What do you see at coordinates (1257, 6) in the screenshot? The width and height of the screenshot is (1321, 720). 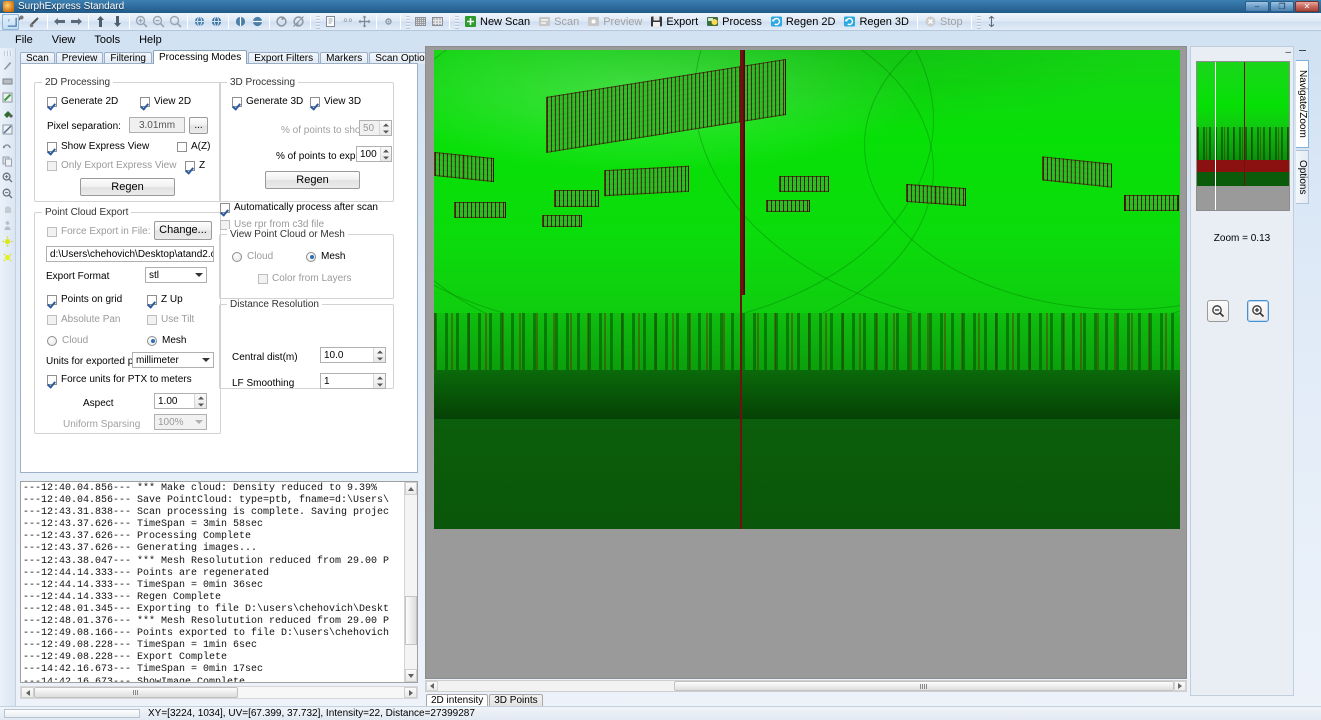 I see `minimize-button: –` at bounding box center [1257, 6].